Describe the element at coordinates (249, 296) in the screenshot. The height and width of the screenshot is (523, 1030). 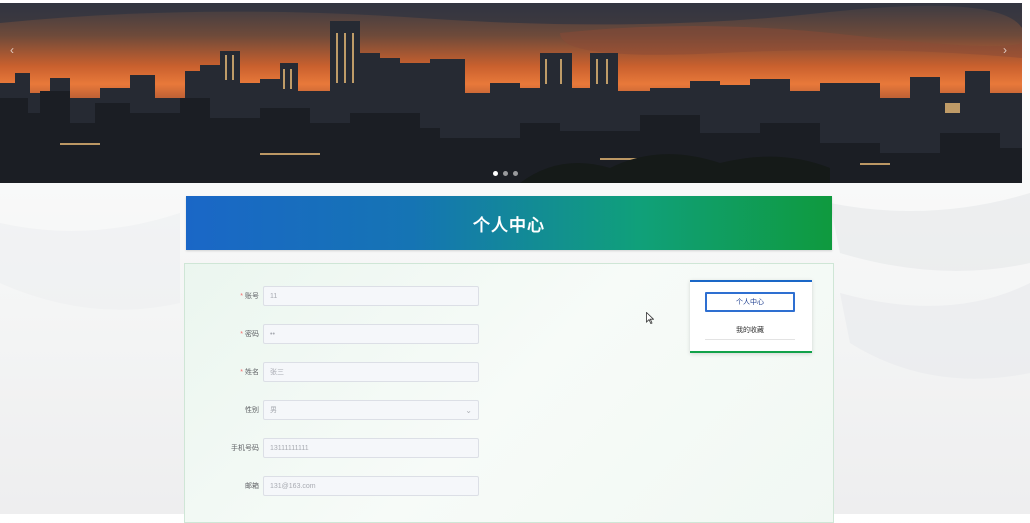
I see `account-label: * 账号` at that location.